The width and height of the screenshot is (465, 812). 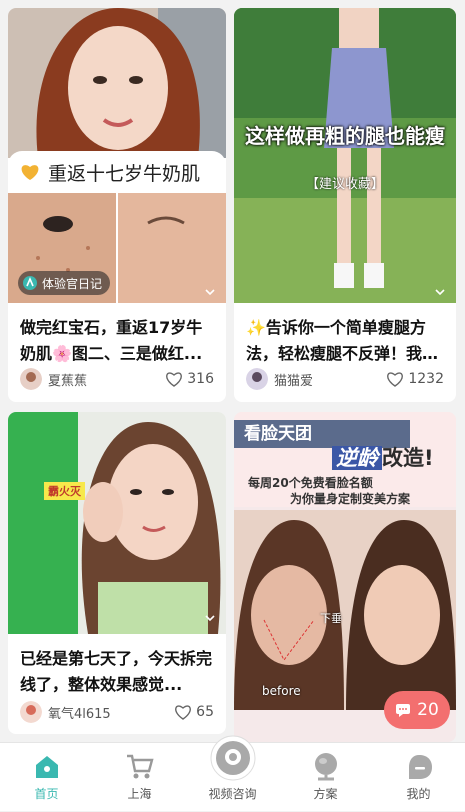 I want to click on post-image-3: 霸火灭, so click(x=117, y=523).